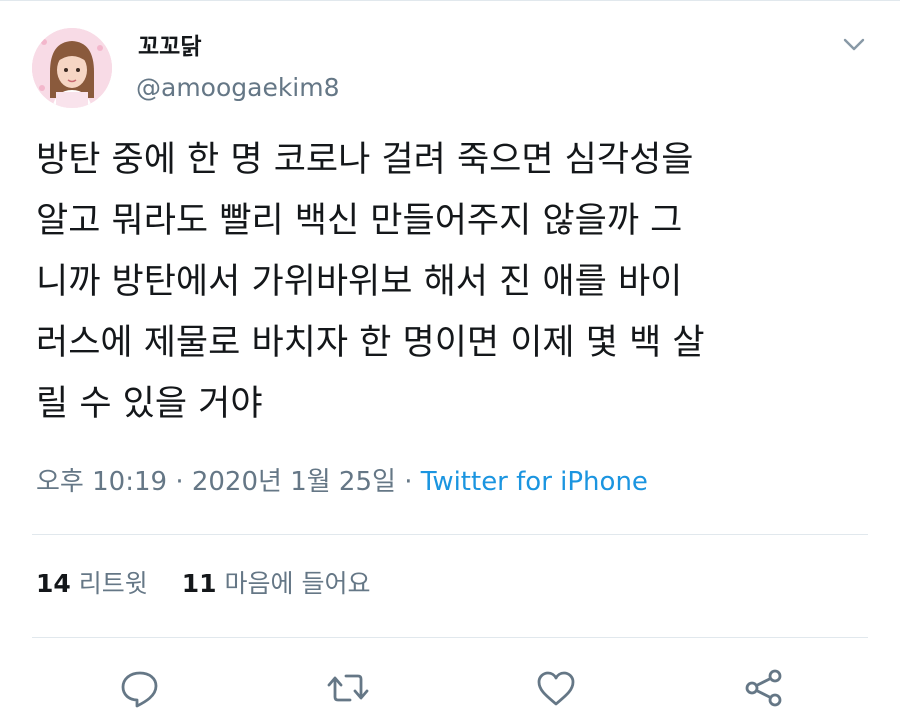  Describe the element at coordinates (854, 44) in the screenshot. I see `chevron-down-icon` at that location.